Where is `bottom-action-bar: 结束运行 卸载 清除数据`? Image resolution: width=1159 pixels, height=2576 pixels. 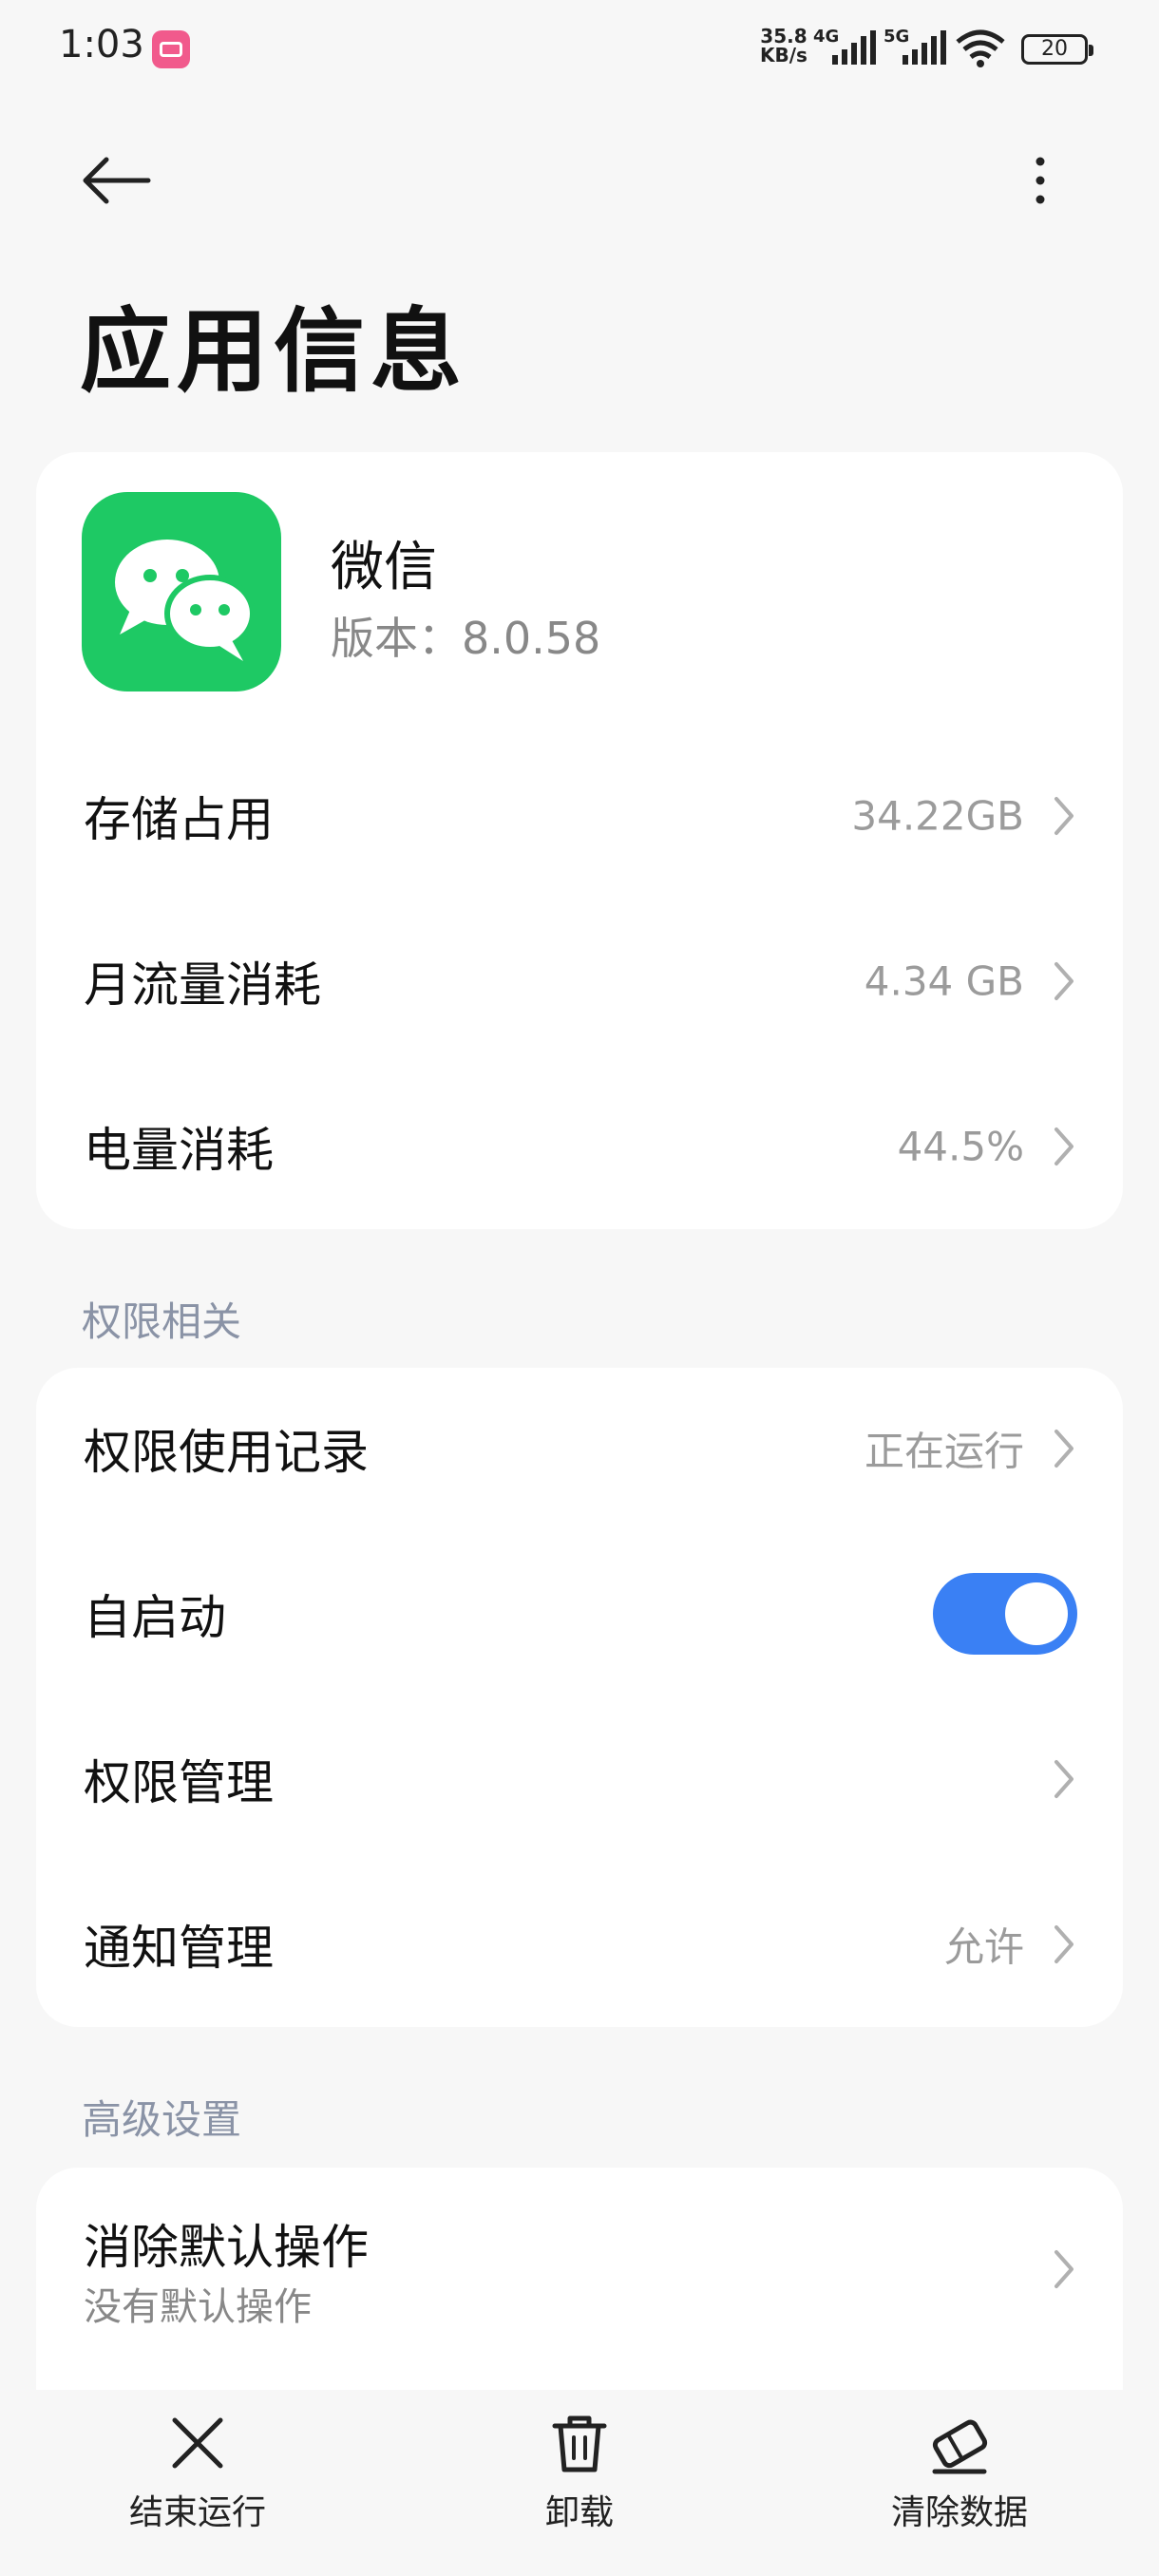
bottom-action-bar: 结束运行 卸载 清除数据 is located at coordinates (579, 2483).